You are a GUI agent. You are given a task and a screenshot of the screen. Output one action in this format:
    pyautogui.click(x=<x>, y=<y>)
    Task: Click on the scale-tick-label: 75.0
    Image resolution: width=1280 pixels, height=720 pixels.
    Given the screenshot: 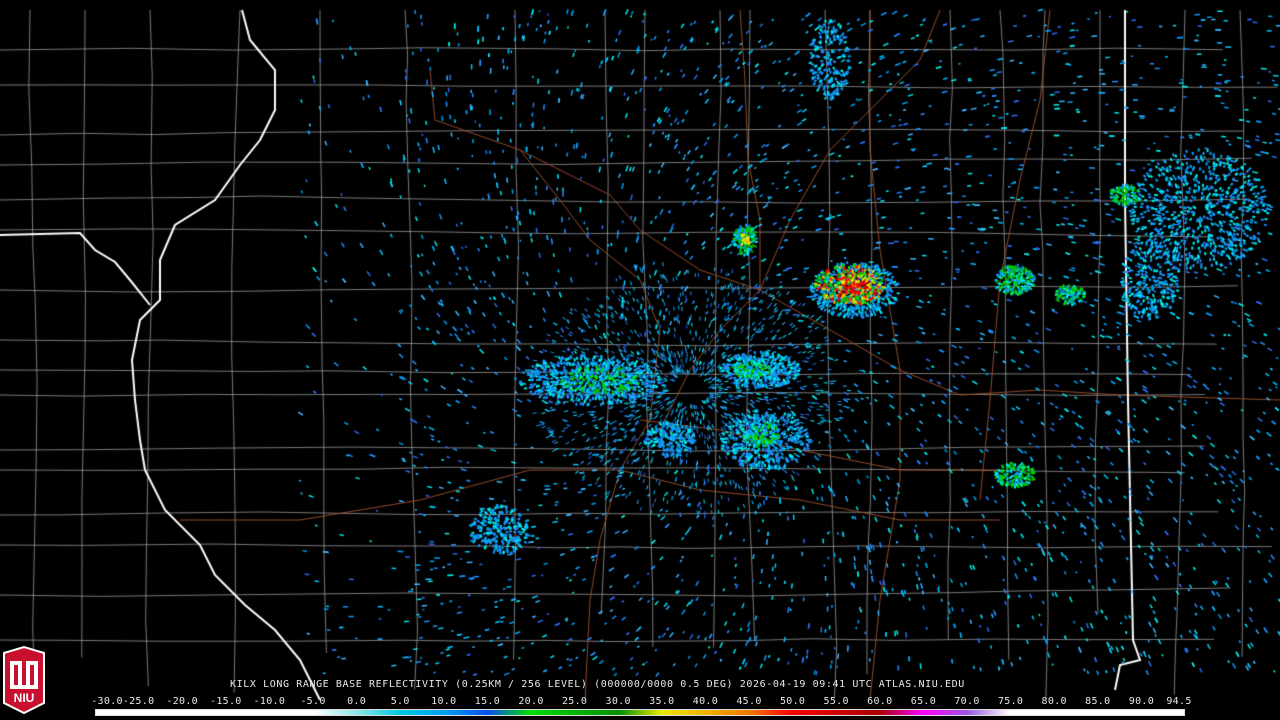 What is the action you would take?
    pyautogui.click(x=1010, y=701)
    